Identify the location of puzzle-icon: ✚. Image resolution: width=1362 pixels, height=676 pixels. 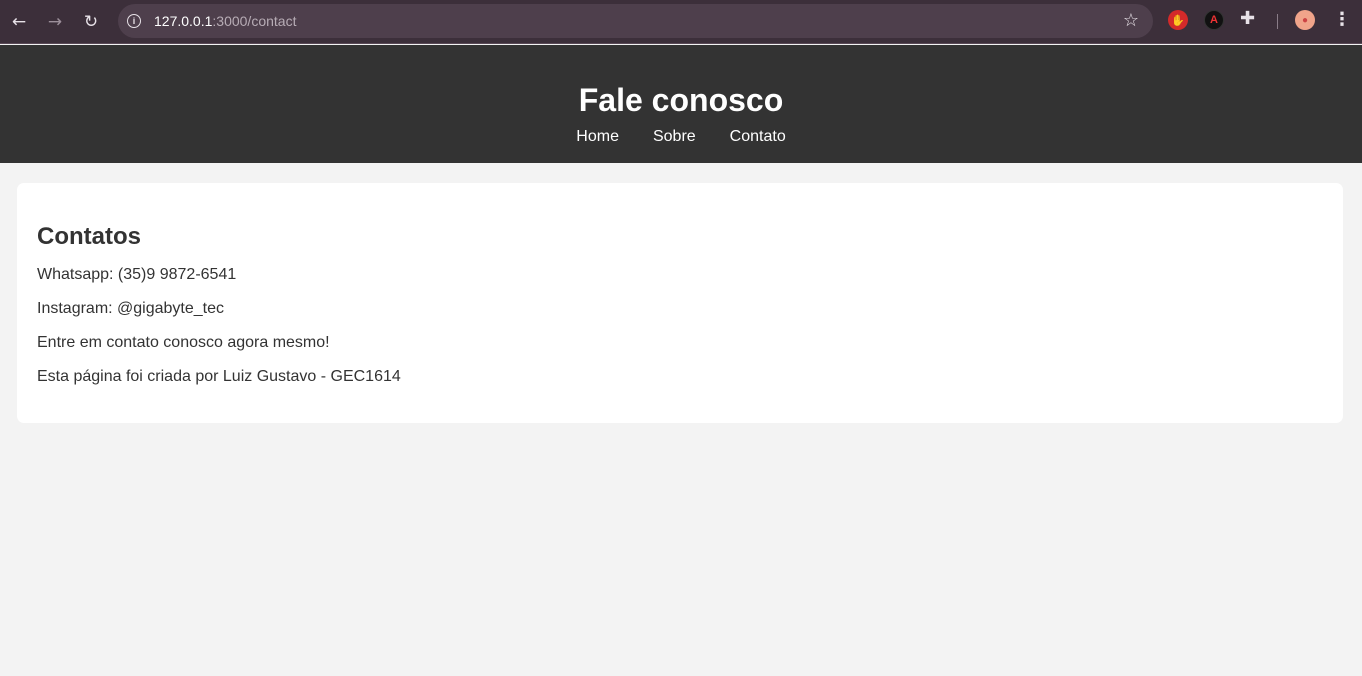
(1247, 18).